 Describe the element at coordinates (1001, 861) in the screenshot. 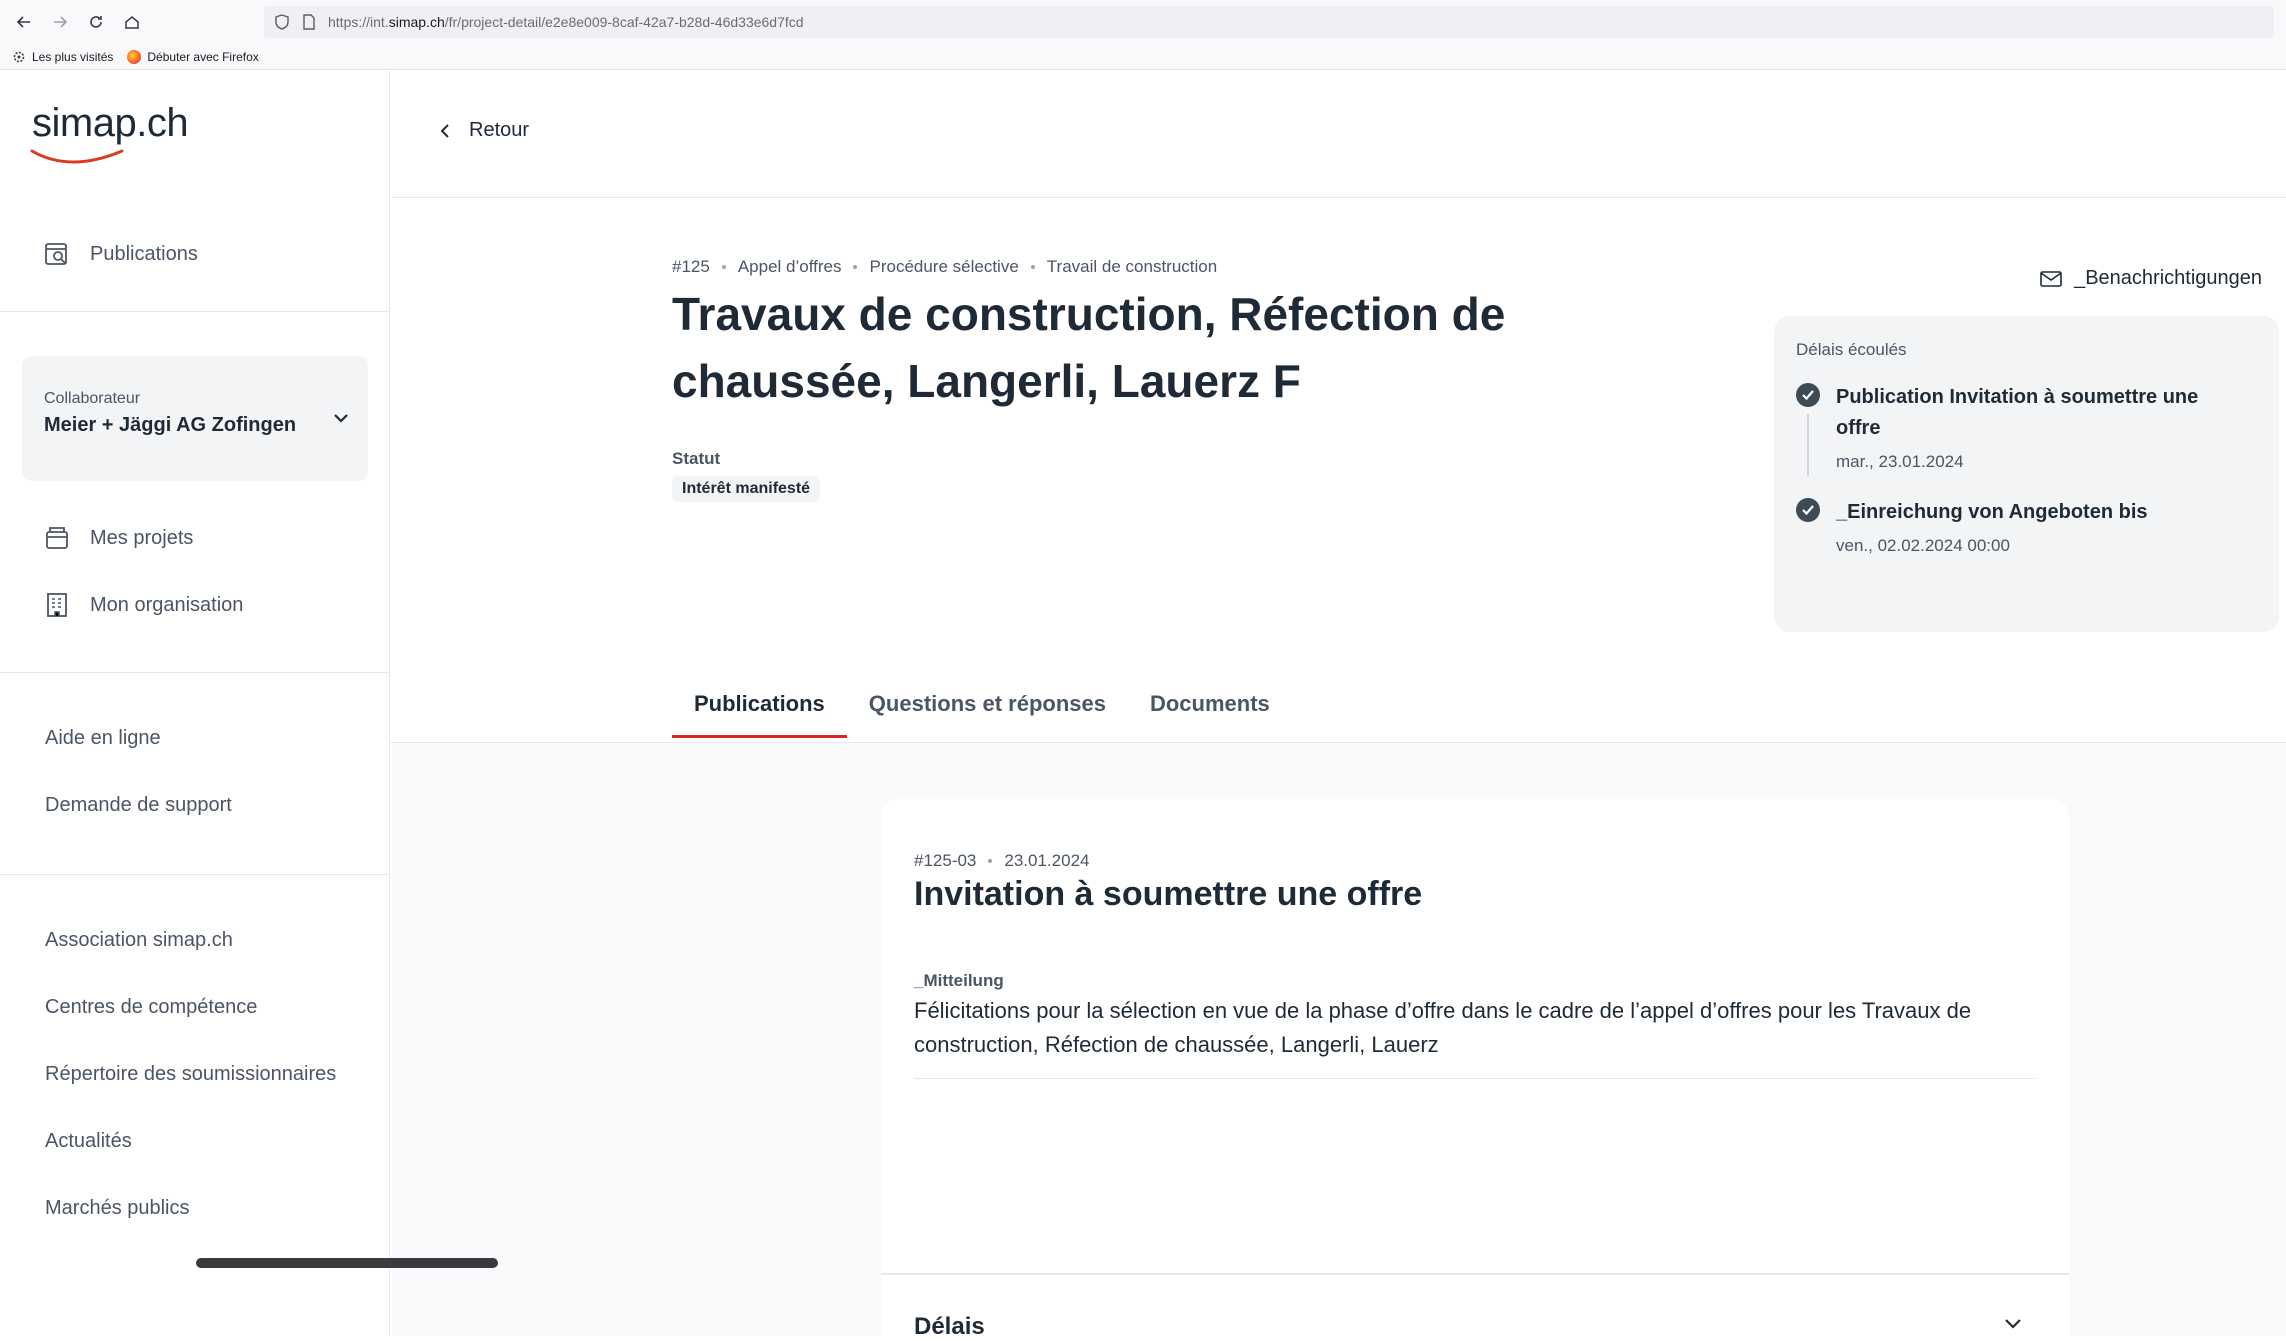

I see `publication-meta: #125-03 23.01.2024` at that location.